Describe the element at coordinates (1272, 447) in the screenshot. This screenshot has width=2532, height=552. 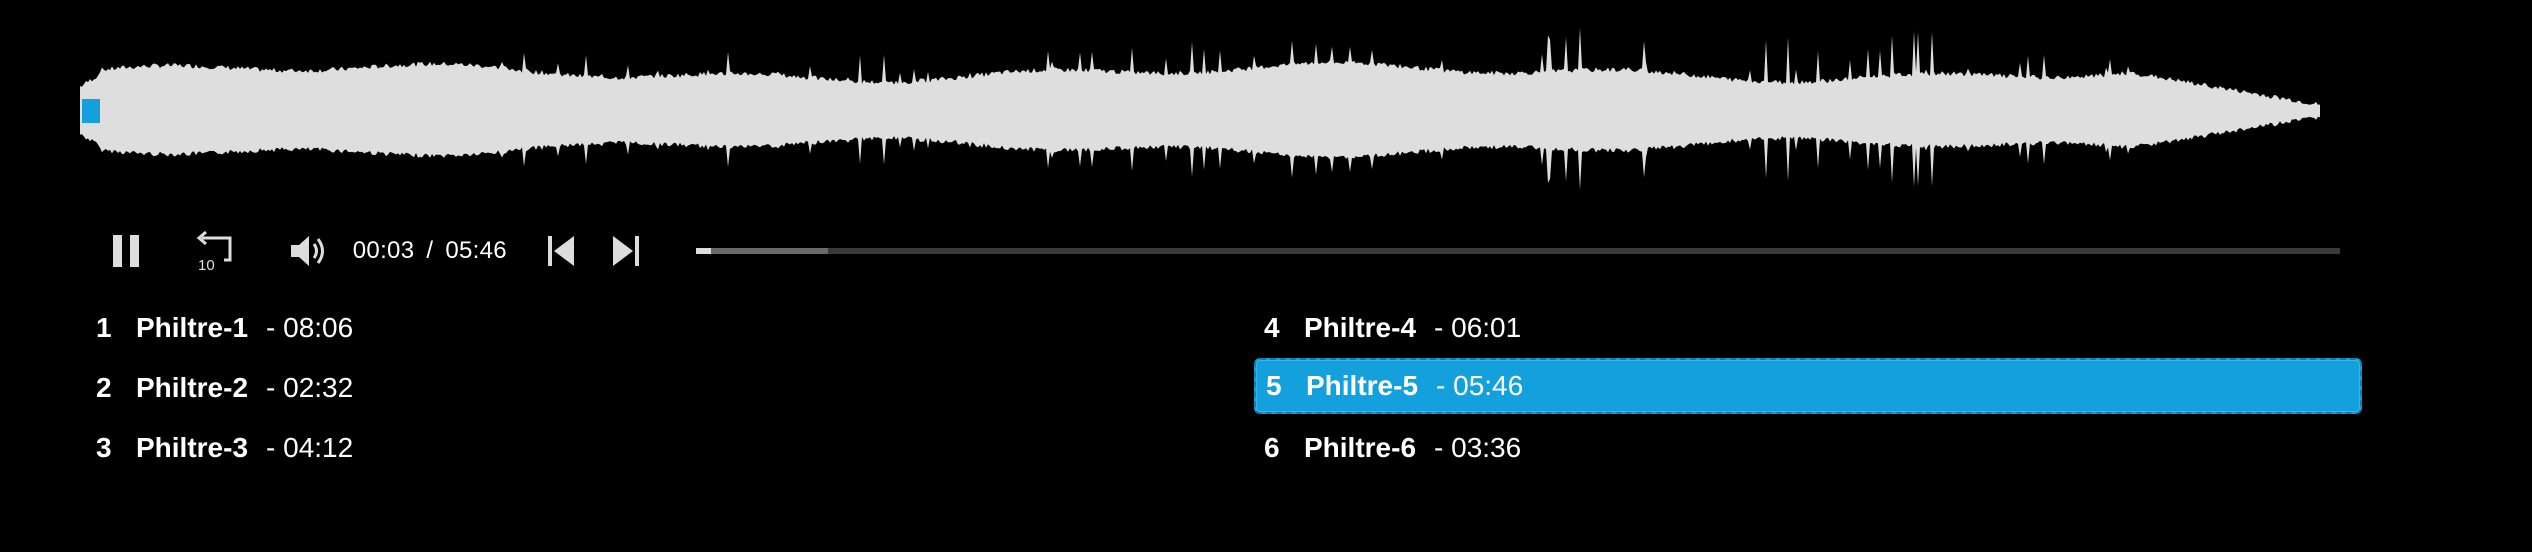
I see `track-number: 6` at that location.